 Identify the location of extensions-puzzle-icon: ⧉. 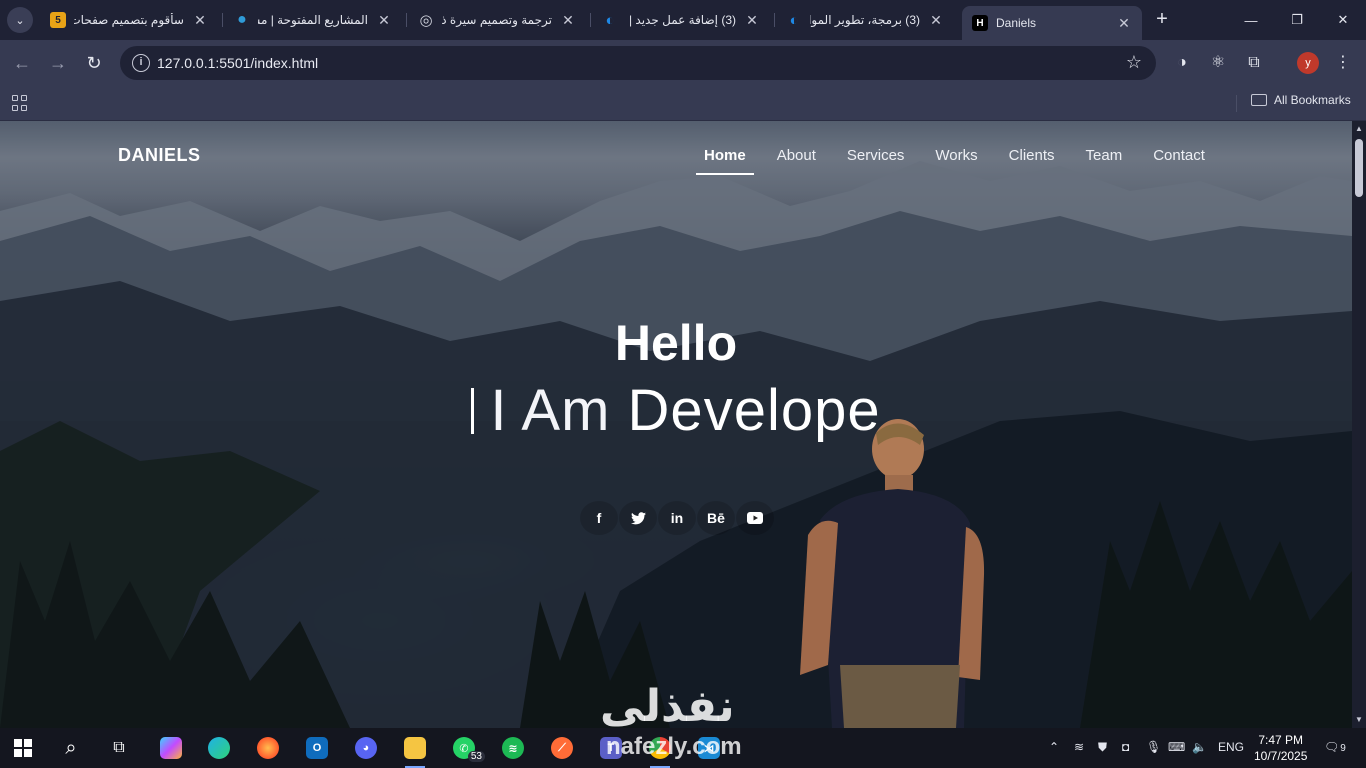
(1254, 63).